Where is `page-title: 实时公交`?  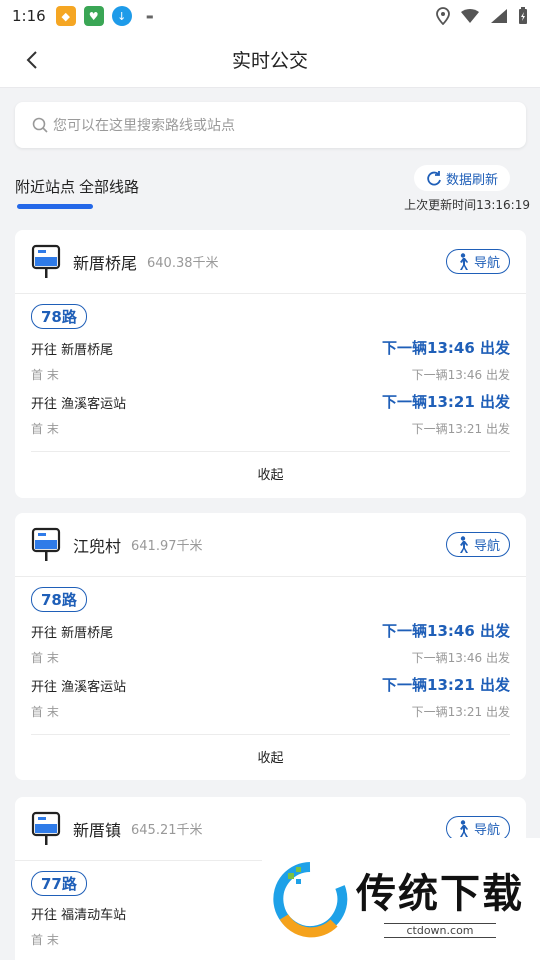 page-title: 实时公交 is located at coordinates (269, 61).